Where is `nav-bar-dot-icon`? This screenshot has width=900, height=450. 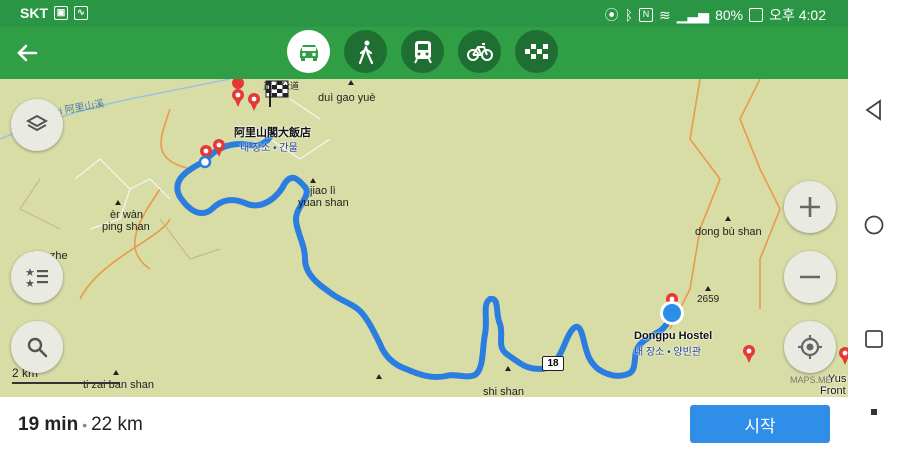 nav-bar-dot-icon is located at coordinates (874, 412).